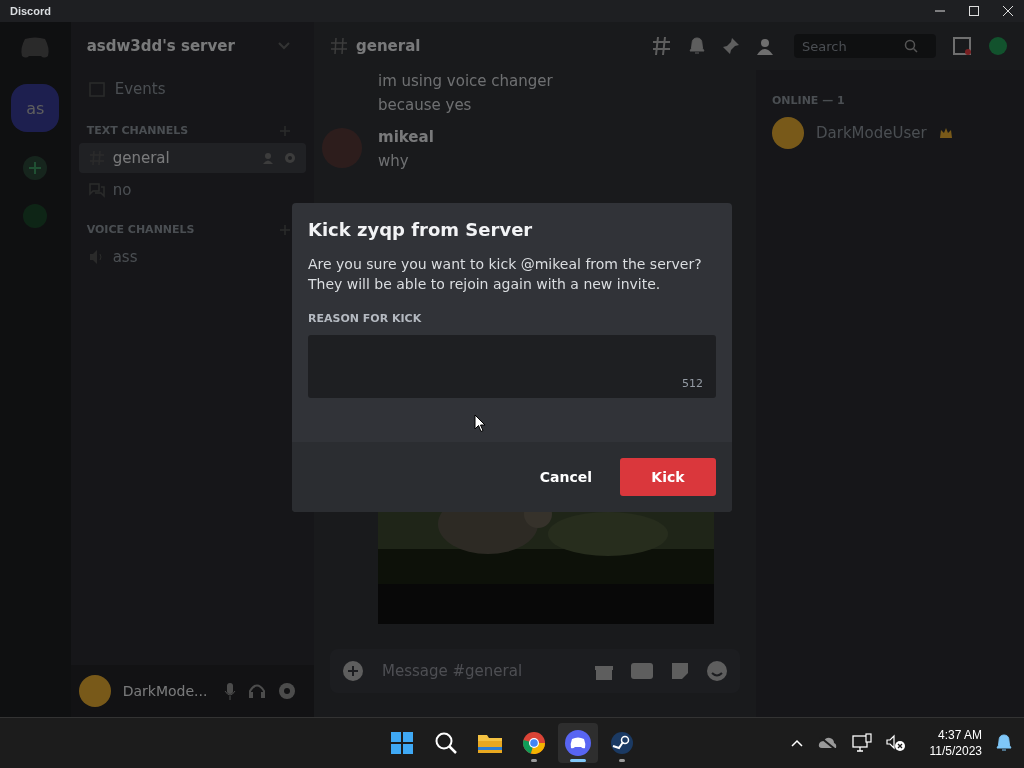 Image resolution: width=1024 pixels, height=768 pixels. I want to click on channel-item: no, so click(192, 190).